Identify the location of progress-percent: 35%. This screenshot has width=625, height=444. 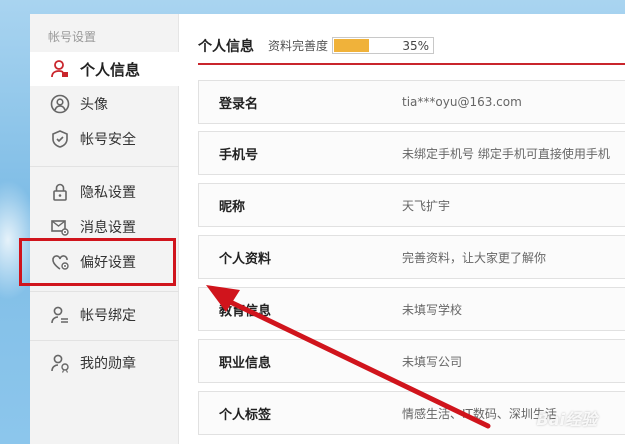
(416, 45).